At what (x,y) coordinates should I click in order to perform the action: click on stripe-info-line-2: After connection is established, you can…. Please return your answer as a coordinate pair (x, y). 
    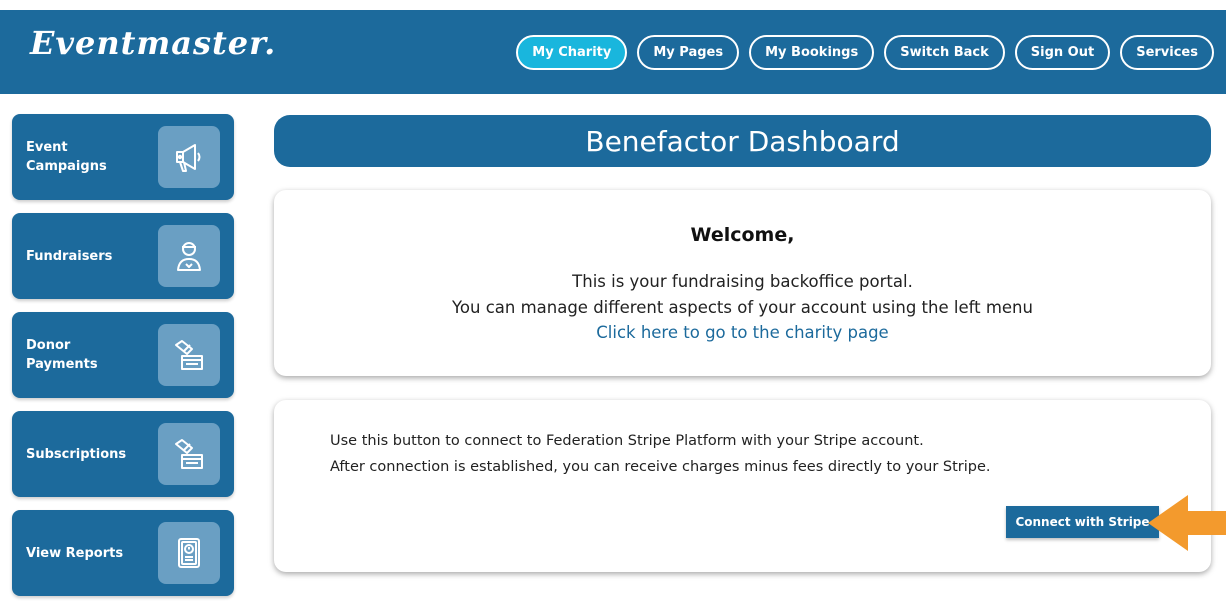
    Looking at the image, I should click on (660, 467).